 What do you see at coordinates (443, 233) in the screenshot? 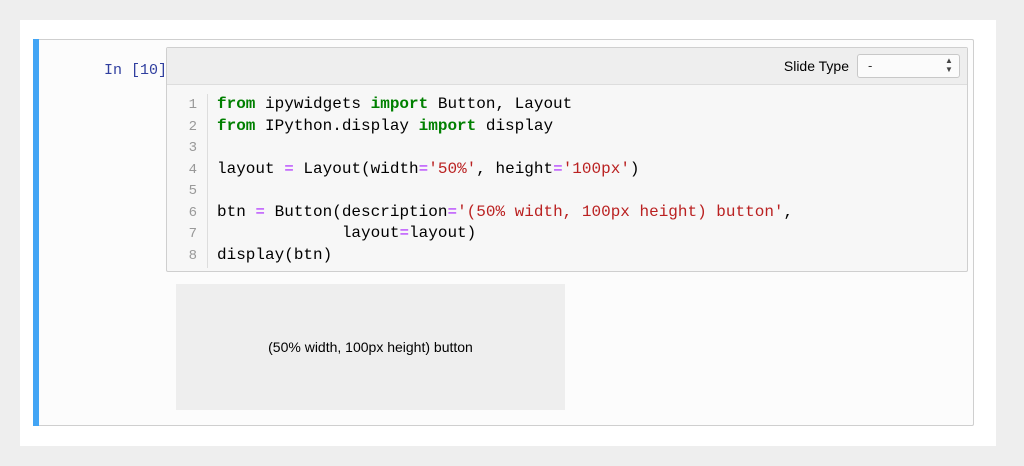
I see `code-token: layout)` at bounding box center [443, 233].